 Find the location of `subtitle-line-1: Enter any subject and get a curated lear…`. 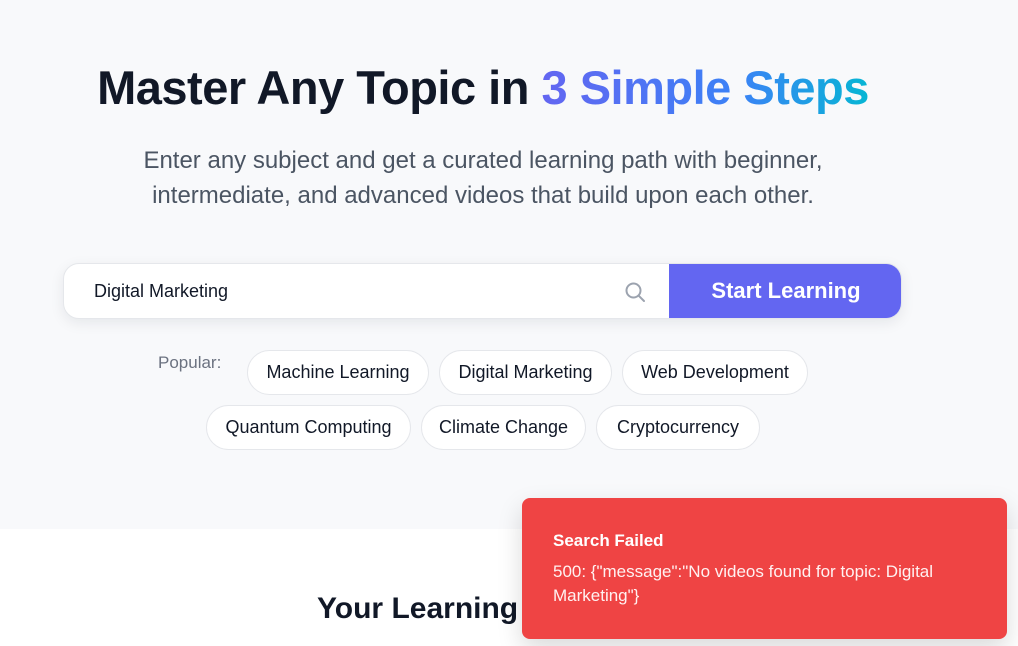

subtitle-line-1: Enter any subject and get a curated lear… is located at coordinates (483, 160).